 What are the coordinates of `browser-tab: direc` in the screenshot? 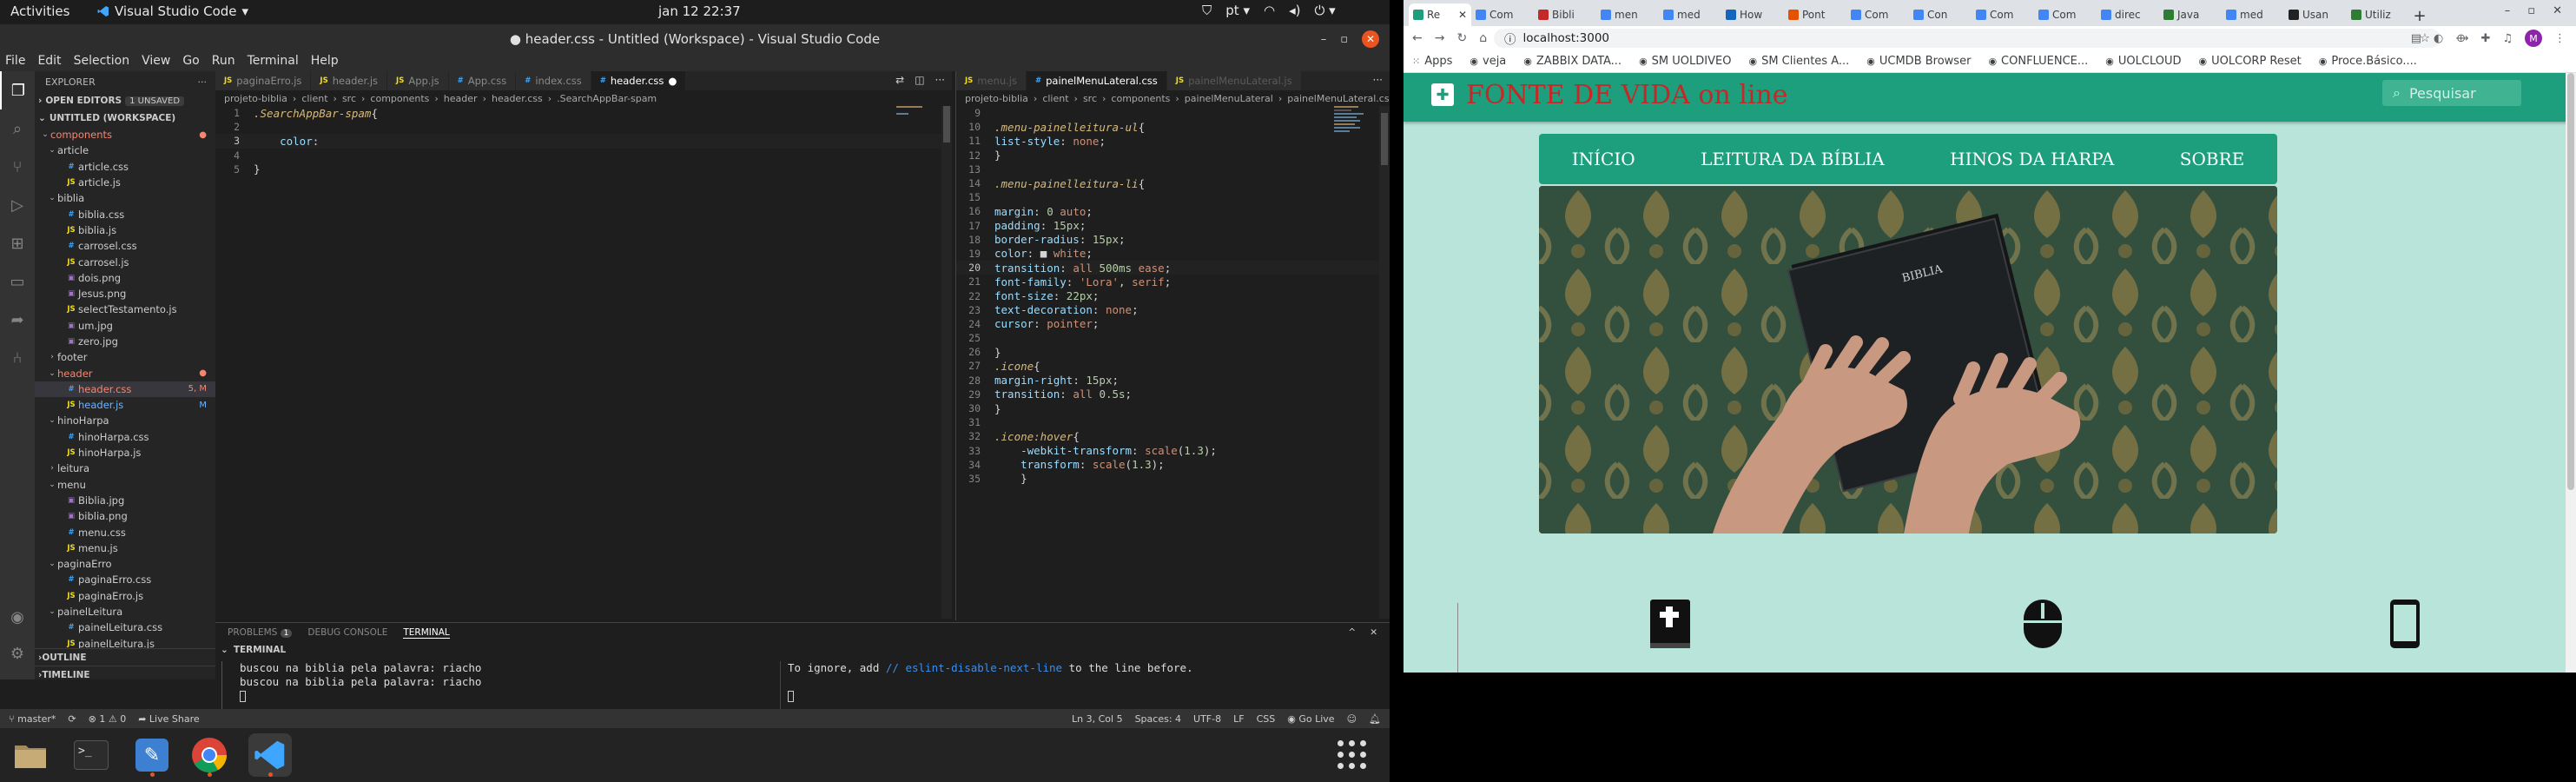 It's located at (2128, 15).